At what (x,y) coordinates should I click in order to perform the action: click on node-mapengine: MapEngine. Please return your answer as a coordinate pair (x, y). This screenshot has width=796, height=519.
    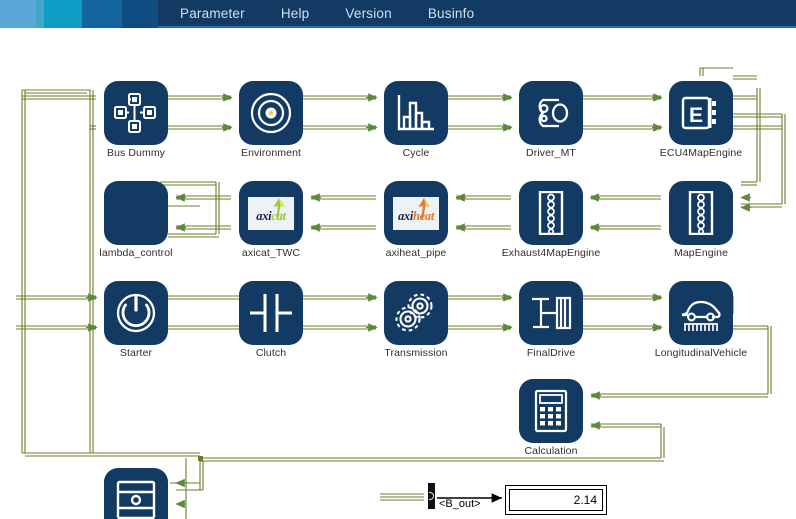
    Looking at the image, I should click on (701, 220).